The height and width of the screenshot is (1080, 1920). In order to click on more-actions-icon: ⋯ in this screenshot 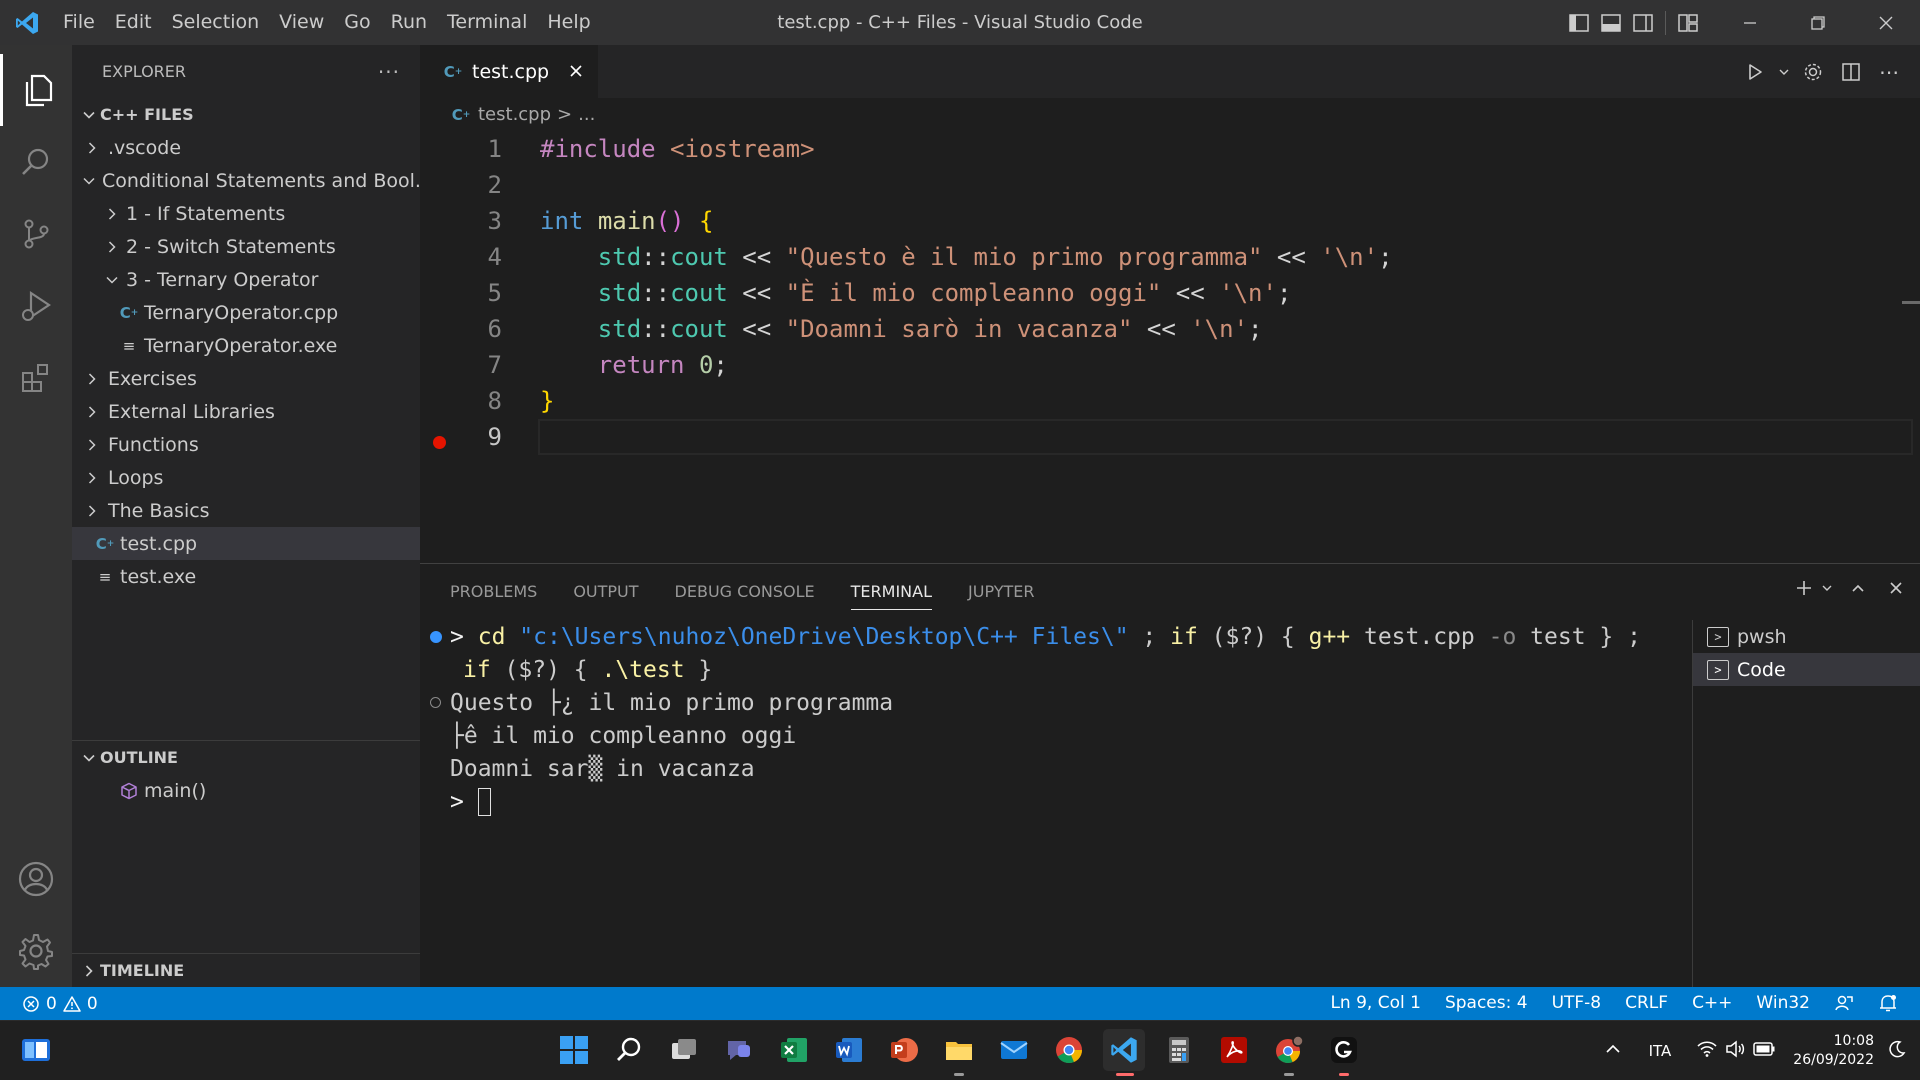, I will do `click(1889, 72)`.